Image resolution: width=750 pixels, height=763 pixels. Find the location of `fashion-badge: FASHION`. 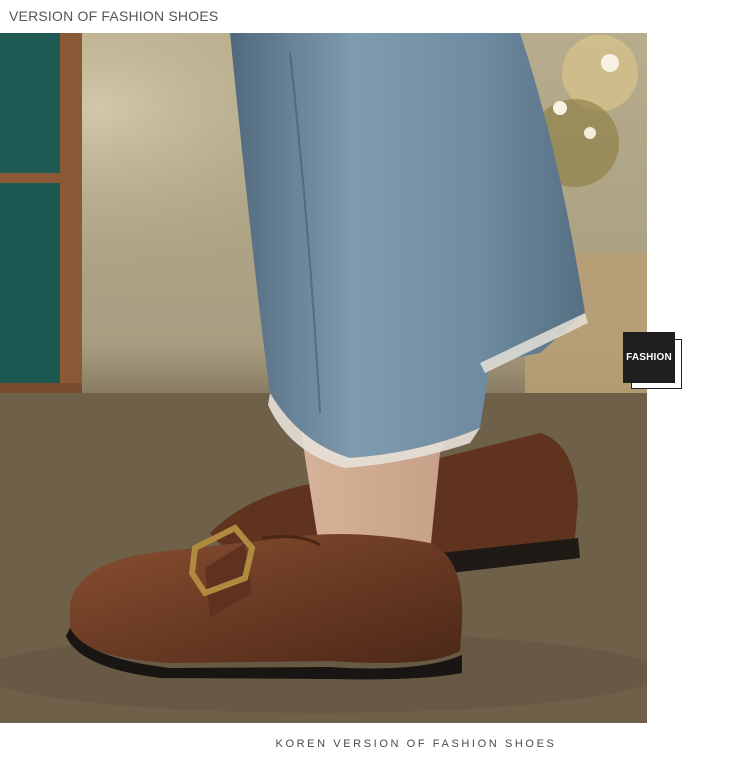

fashion-badge: FASHION is located at coordinates (649, 357).